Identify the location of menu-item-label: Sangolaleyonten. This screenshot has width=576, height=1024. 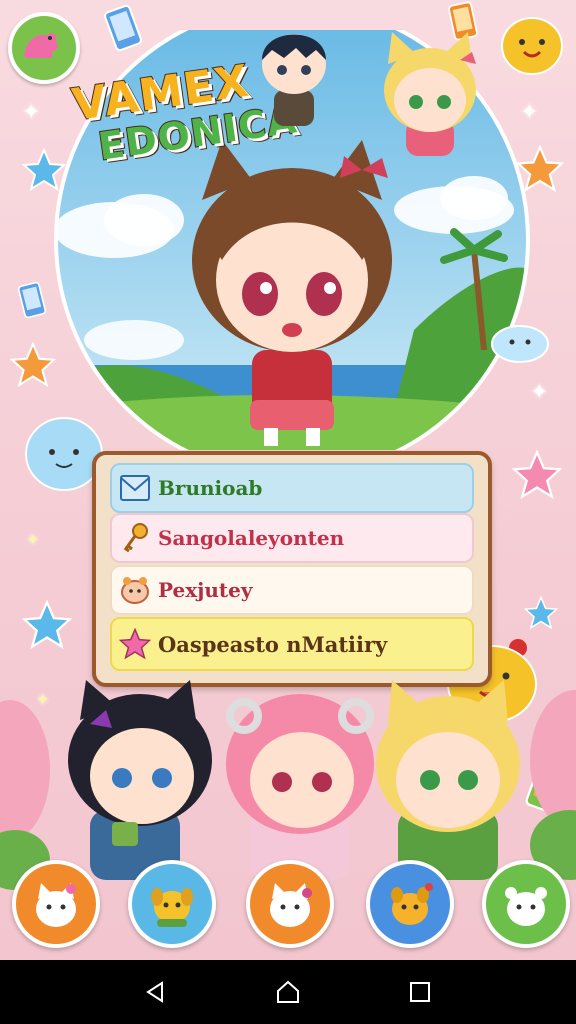
(251, 538).